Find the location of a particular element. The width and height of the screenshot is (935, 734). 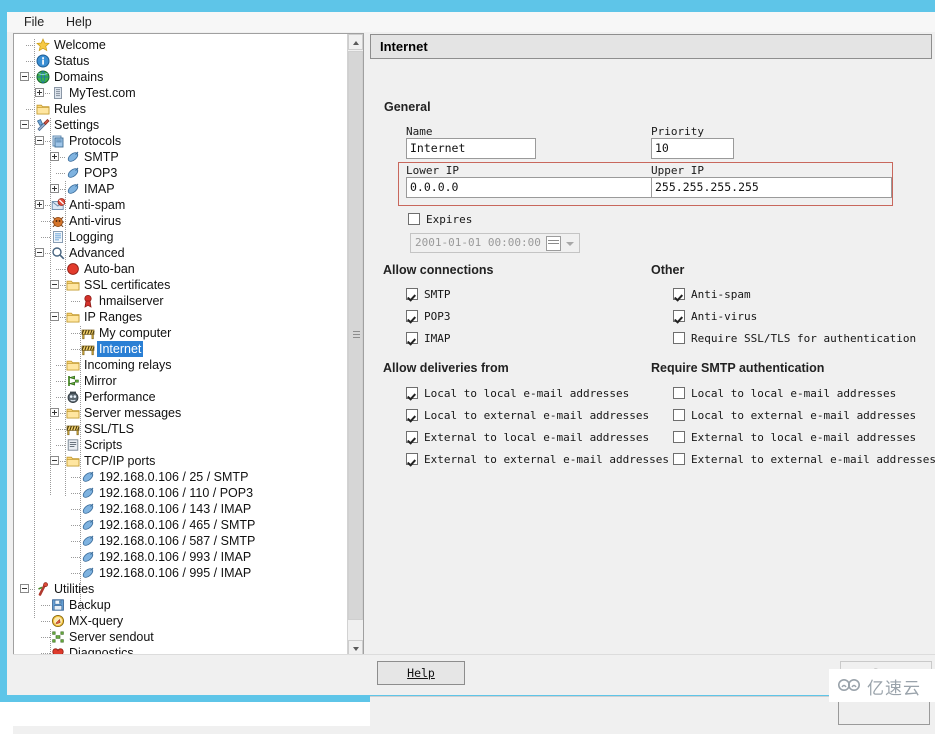

checkbox-imap is located at coordinates (412, 338).